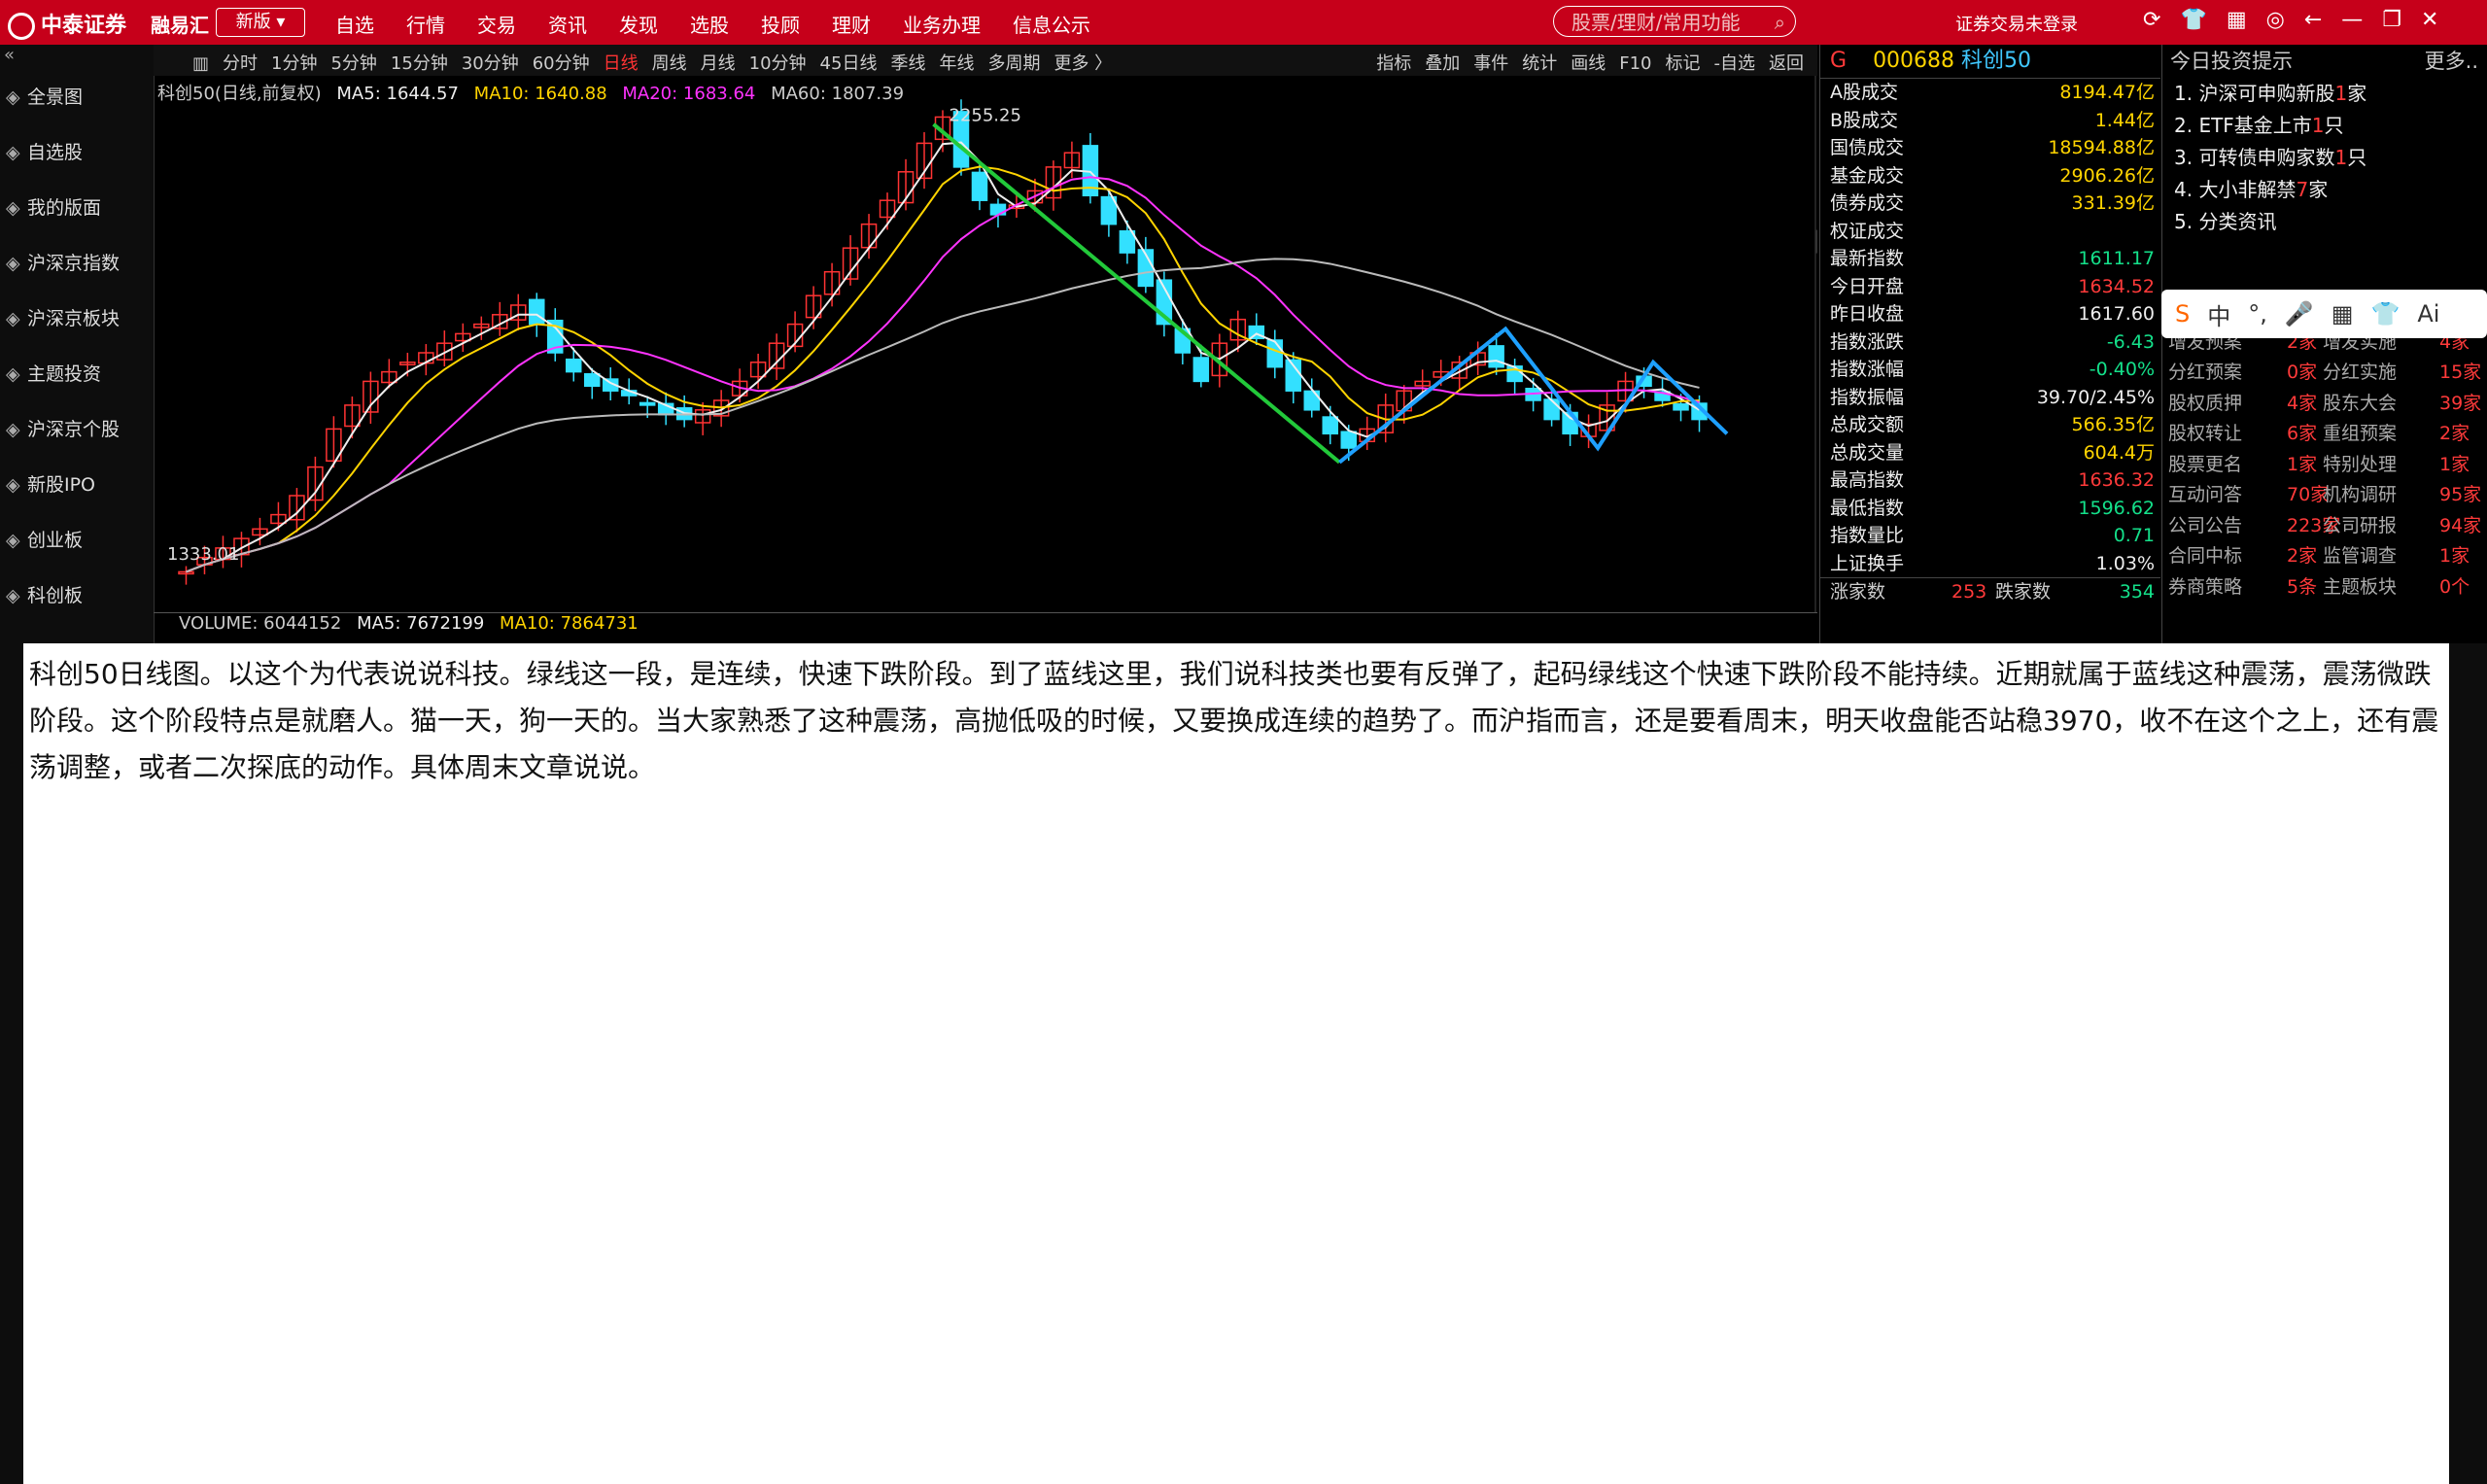  I want to click on menu-item-8: 业务办理, so click(942, 24).